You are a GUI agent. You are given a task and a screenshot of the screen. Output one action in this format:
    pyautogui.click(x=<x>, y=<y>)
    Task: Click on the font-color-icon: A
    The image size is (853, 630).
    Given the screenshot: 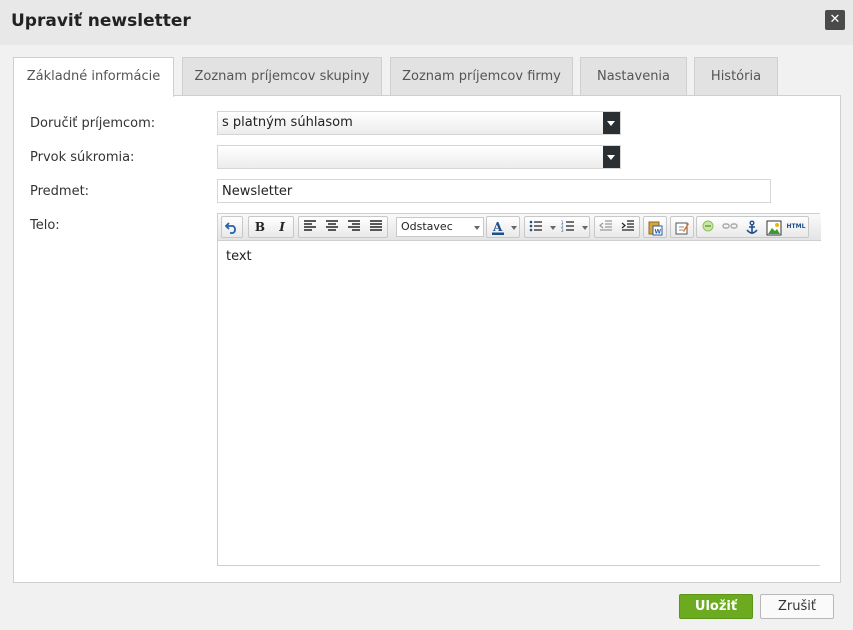 What is the action you would take?
    pyautogui.click(x=498, y=227)
    